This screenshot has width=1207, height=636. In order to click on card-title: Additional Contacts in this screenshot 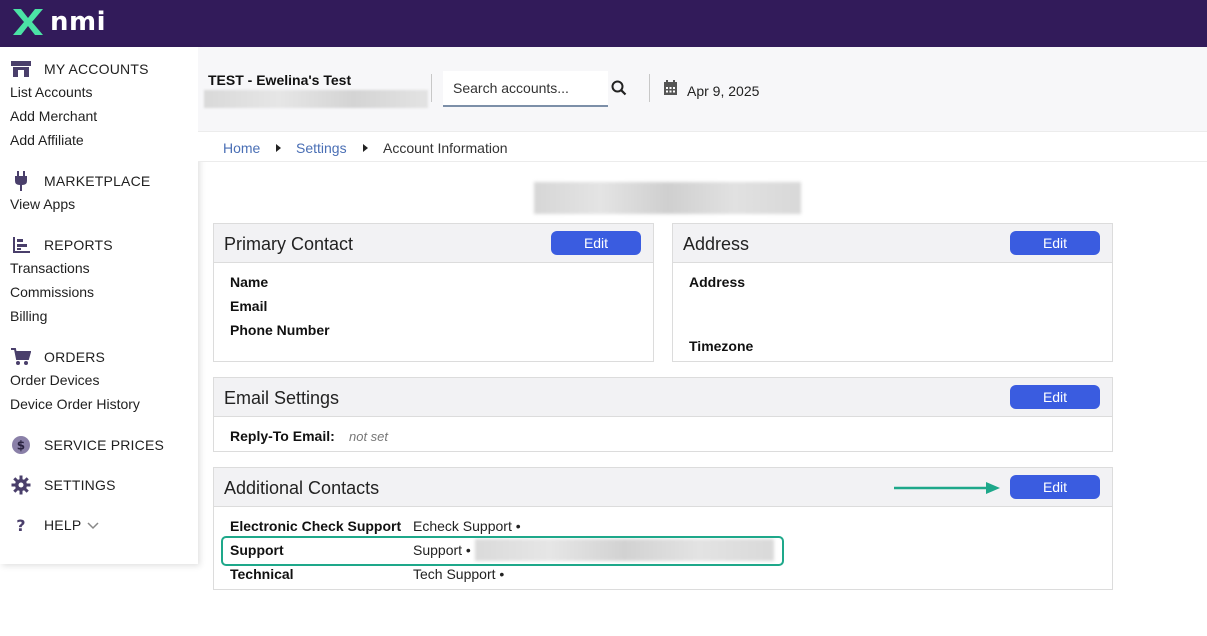, I will do `click(302, 488)`.